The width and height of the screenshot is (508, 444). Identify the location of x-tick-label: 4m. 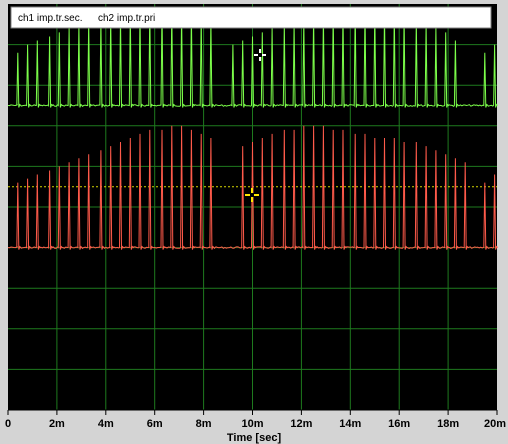
(106, 424).